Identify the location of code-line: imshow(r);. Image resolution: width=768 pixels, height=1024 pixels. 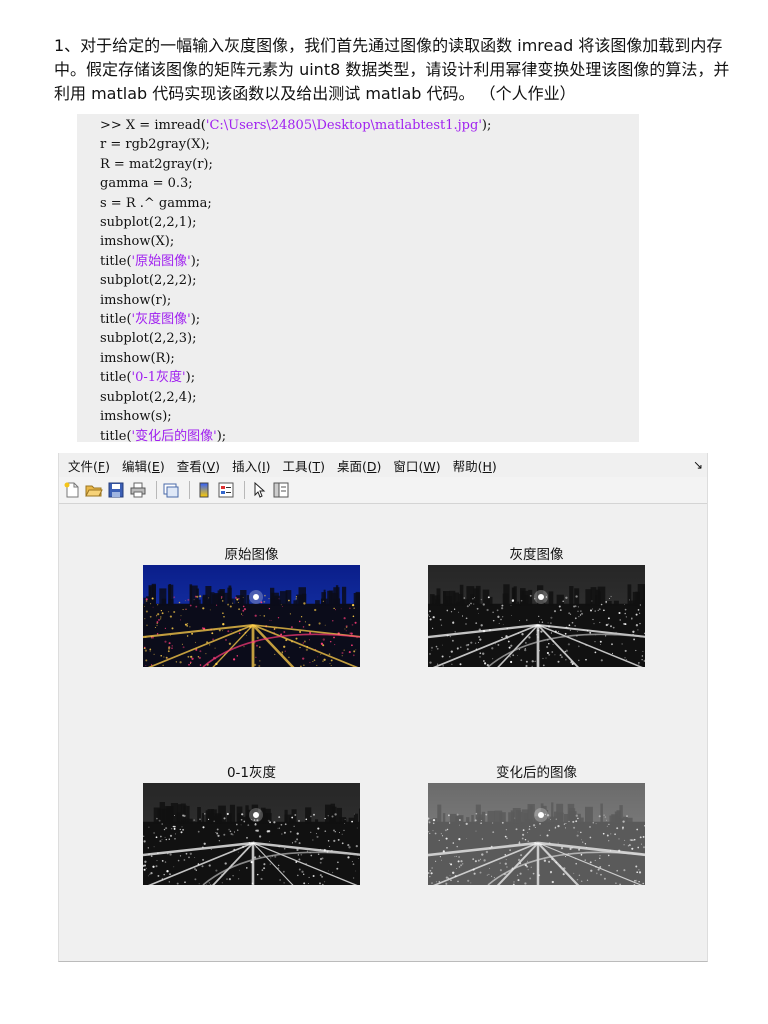
(369, 300).